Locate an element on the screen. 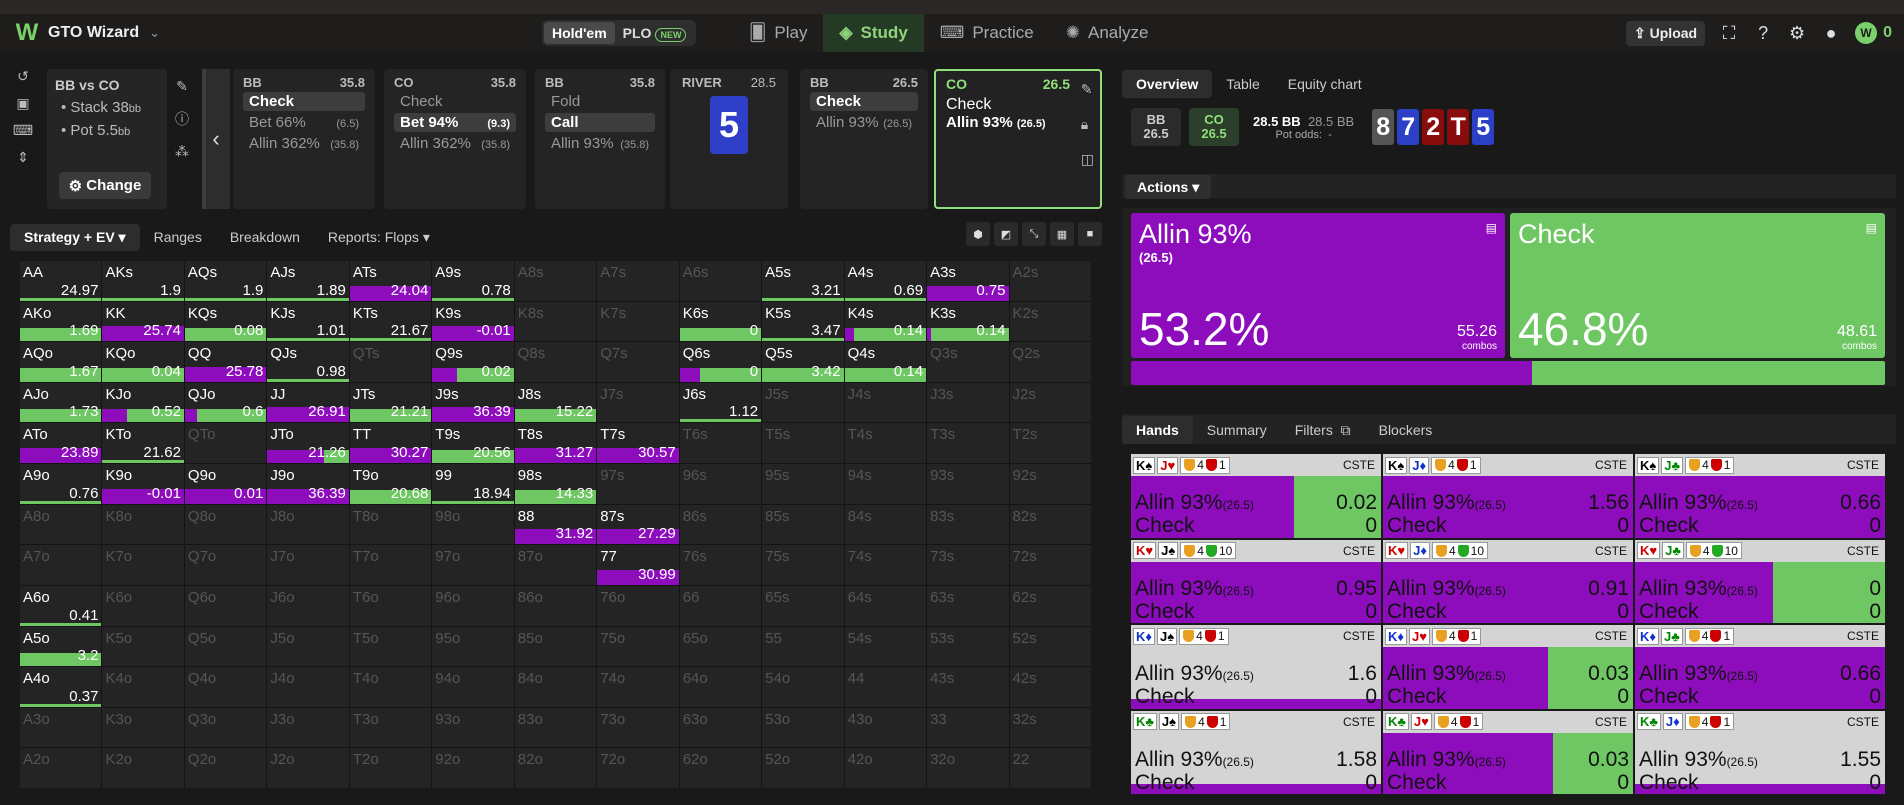 This screenshot has width=1904, height=805. matrix-cell: KQo 0.04 is located at coordinates (143, 362).